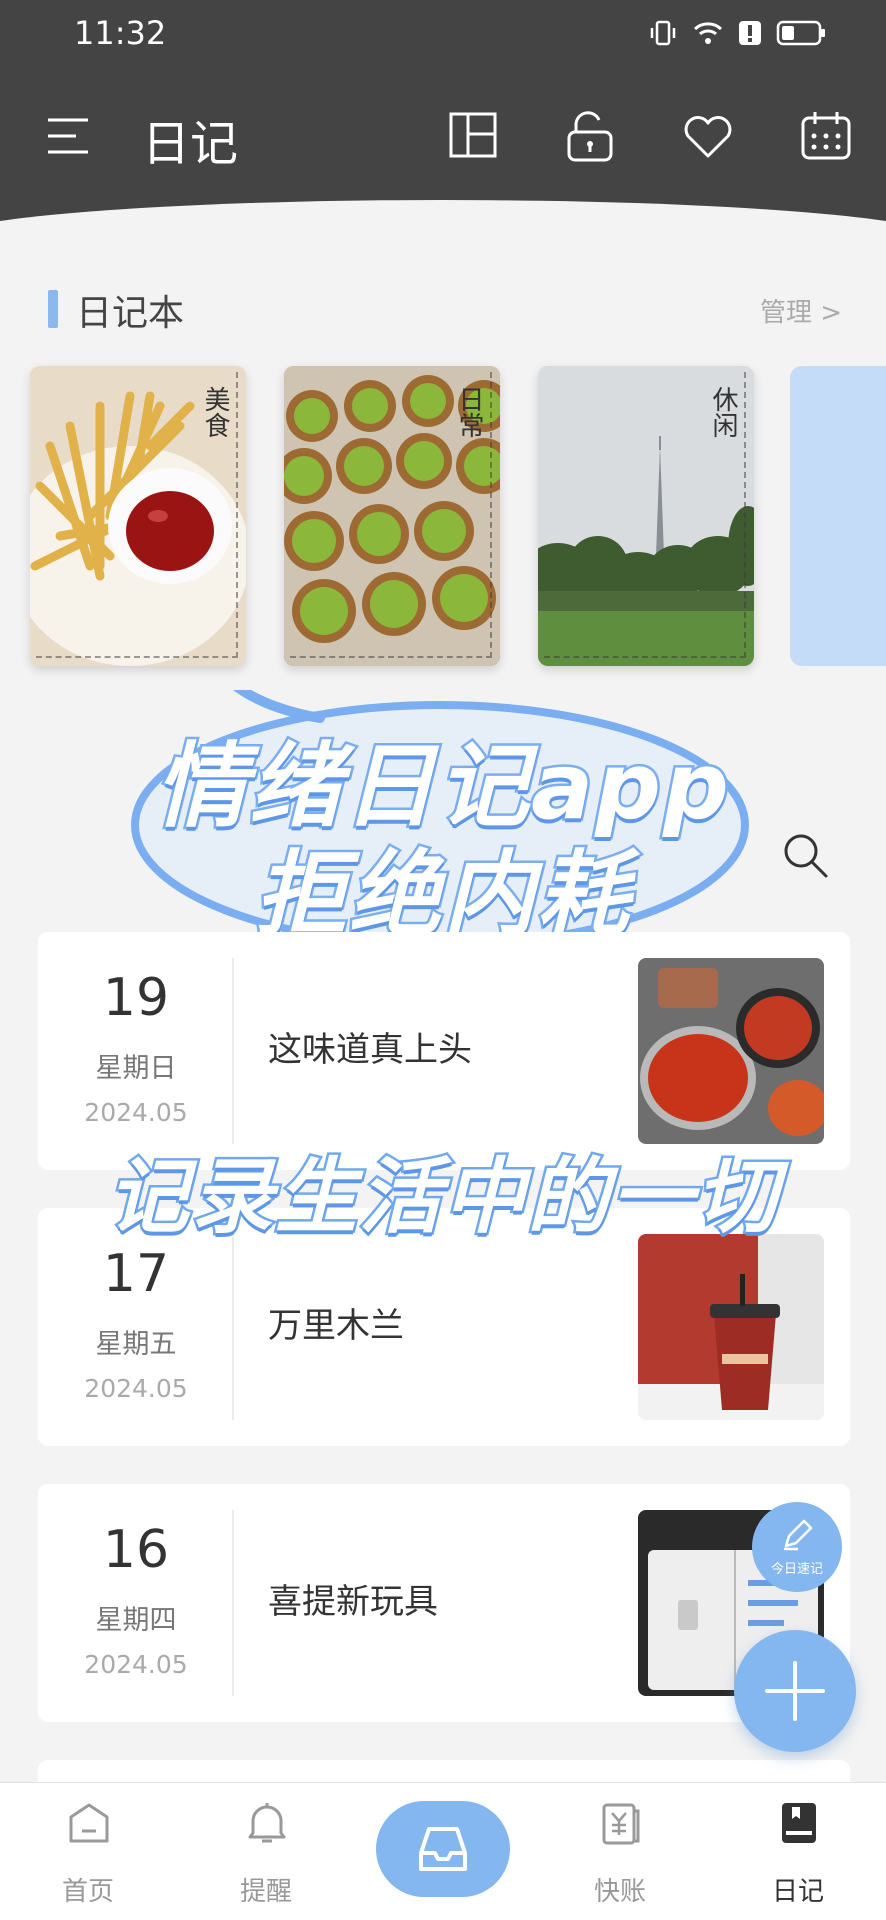 The width and height of the screenshot is (886, 1920). Describe the element at coordinates (442, 1198) in the screenshot. I see `promo-line-3: 记录生活中的一切` at that location.